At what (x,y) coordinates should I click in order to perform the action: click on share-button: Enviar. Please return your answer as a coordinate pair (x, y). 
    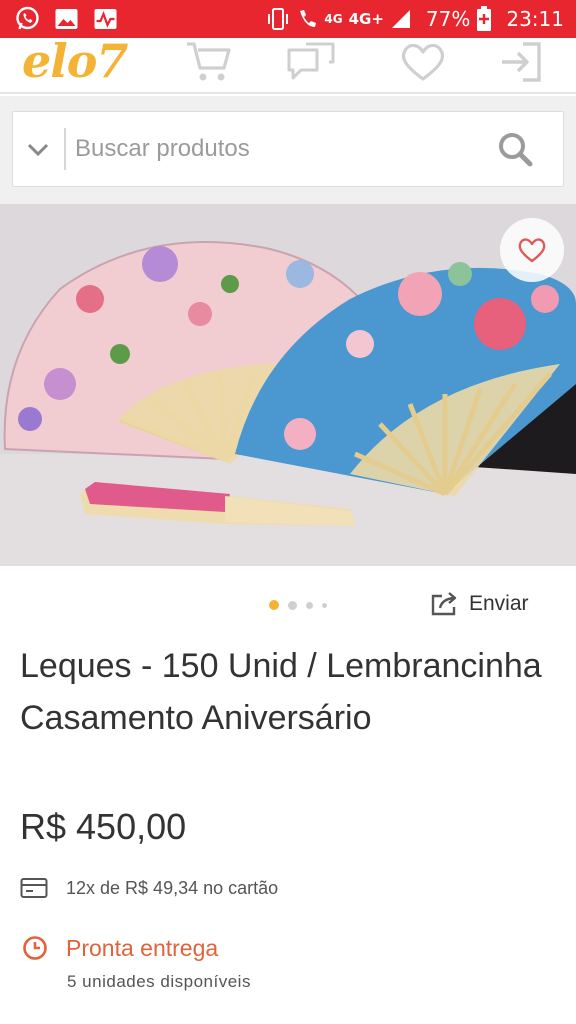
    Looking at the image, I should click on (479, 604).